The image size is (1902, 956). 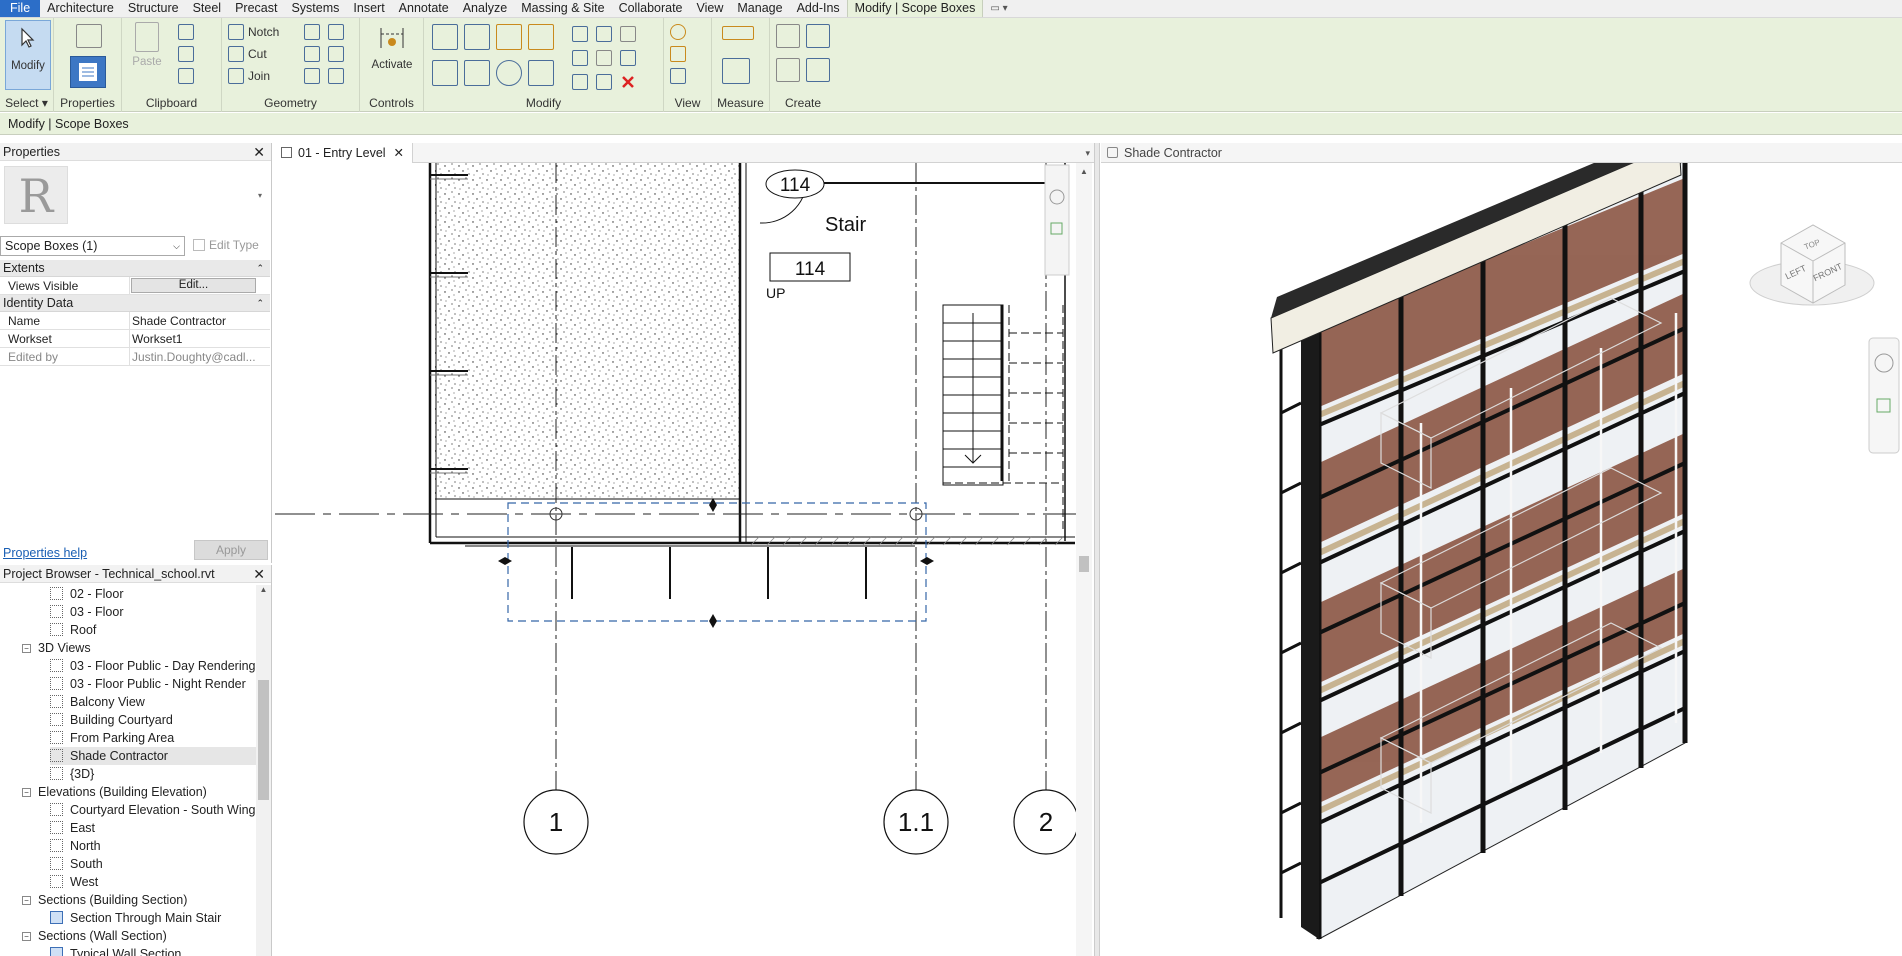 What do you see at coordinates (818, 70) in the screenshot?
I see `create-similar-icon` at bounding box center [818, 70].